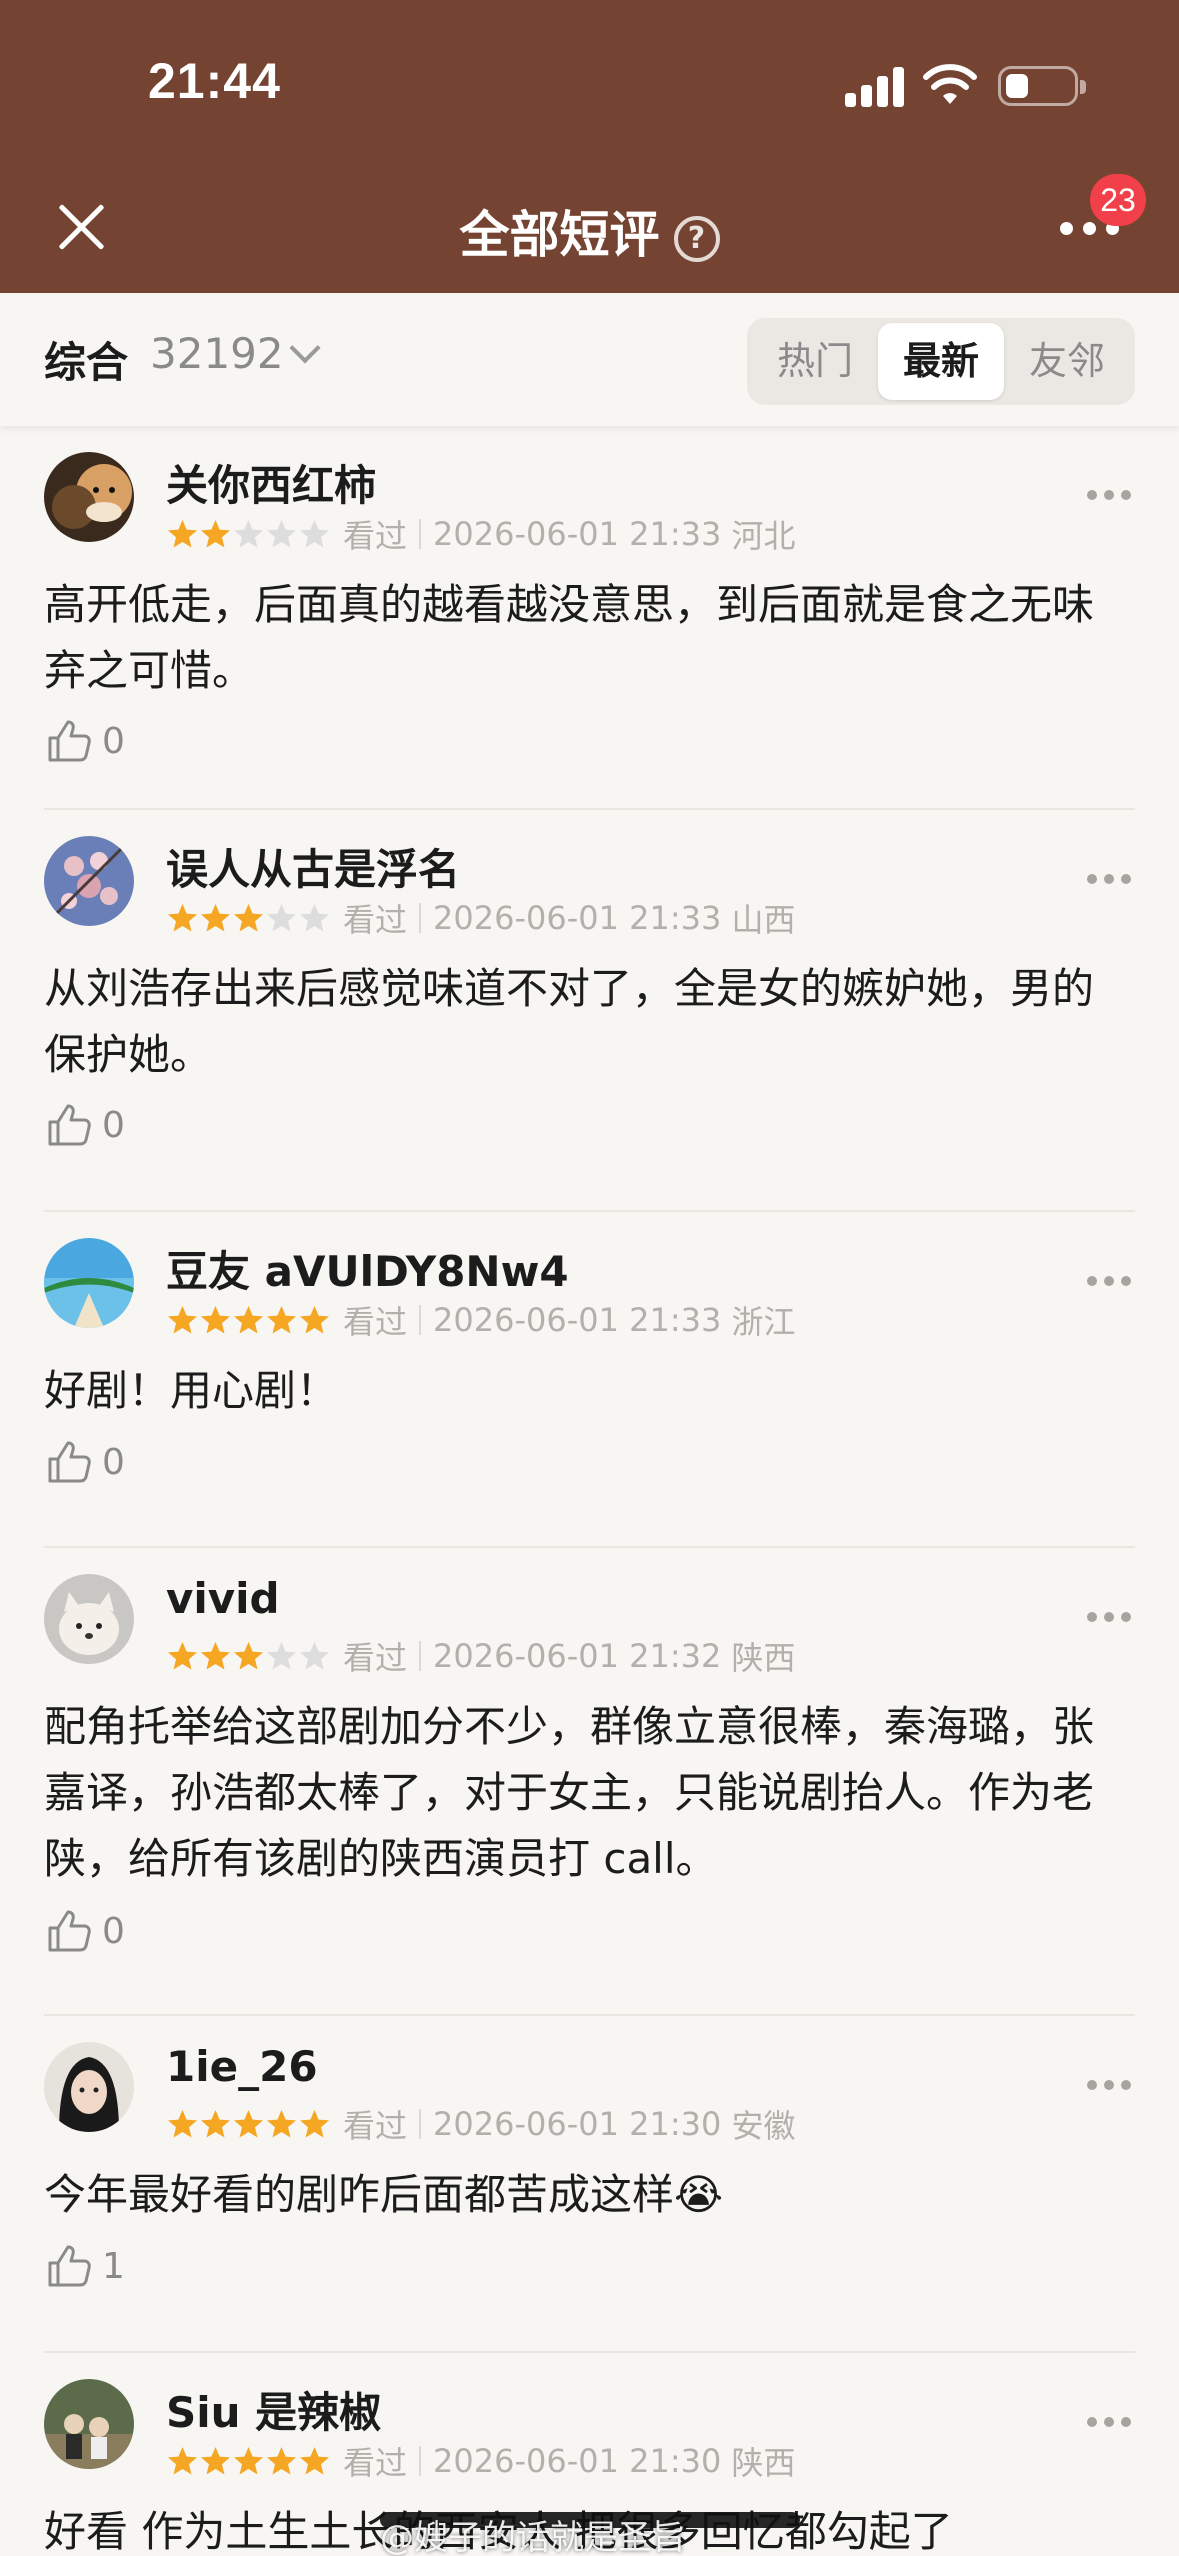 Image resolution: width=1179 pixels, height=2556 pixels. I want to click on sort-dropdown-label: 综合, so click(86, 359).